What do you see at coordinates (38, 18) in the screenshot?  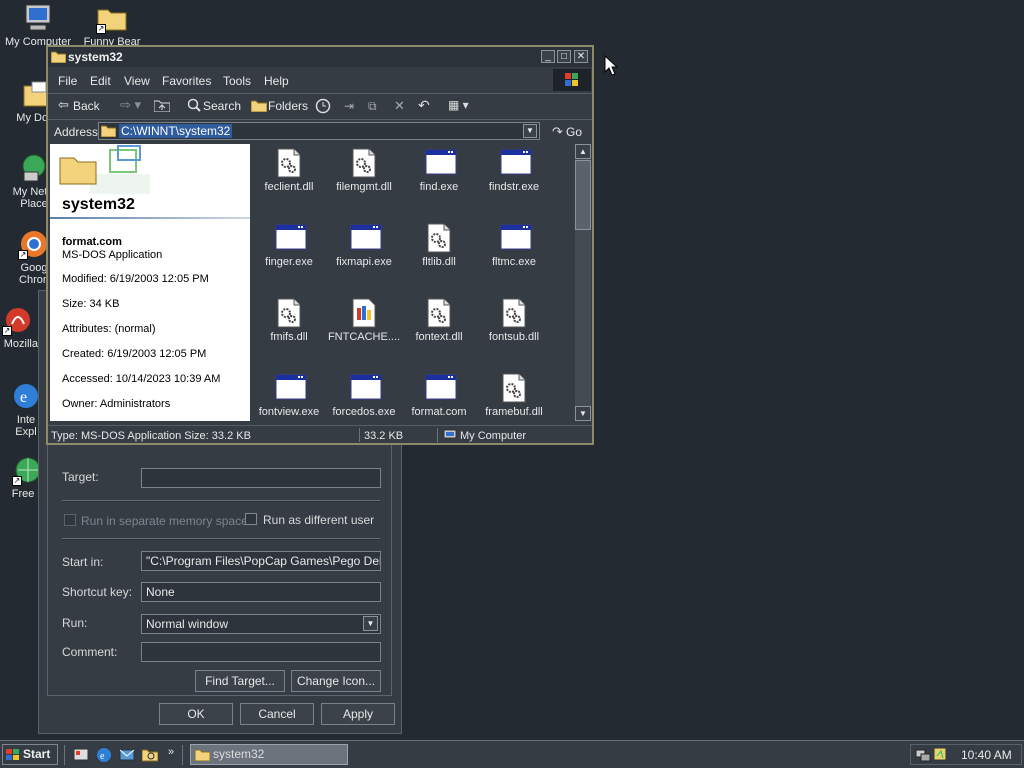 I see `computer-icon` at bounding box center [38, 18].